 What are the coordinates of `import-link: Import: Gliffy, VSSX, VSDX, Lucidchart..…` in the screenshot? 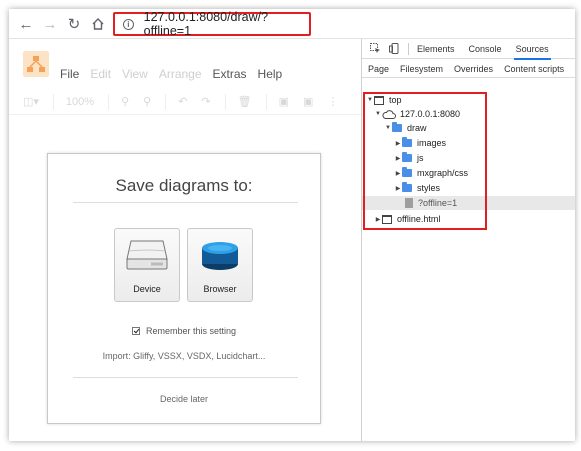 It's located at (184, 356).